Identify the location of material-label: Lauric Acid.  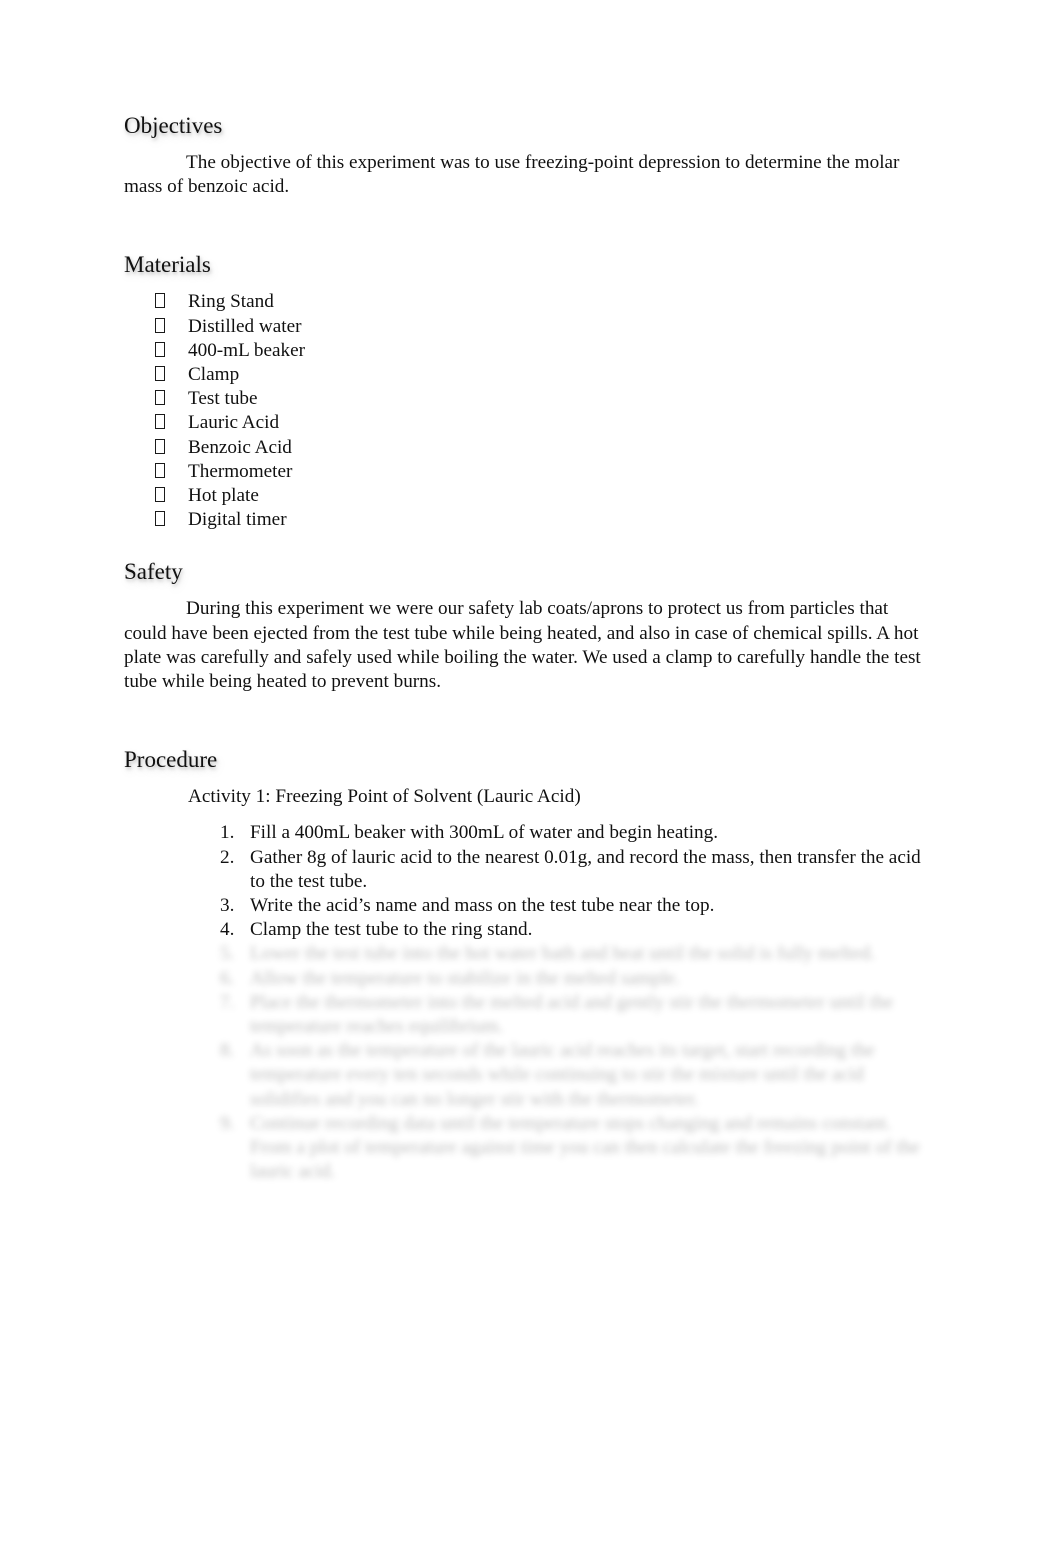
(234, 423).